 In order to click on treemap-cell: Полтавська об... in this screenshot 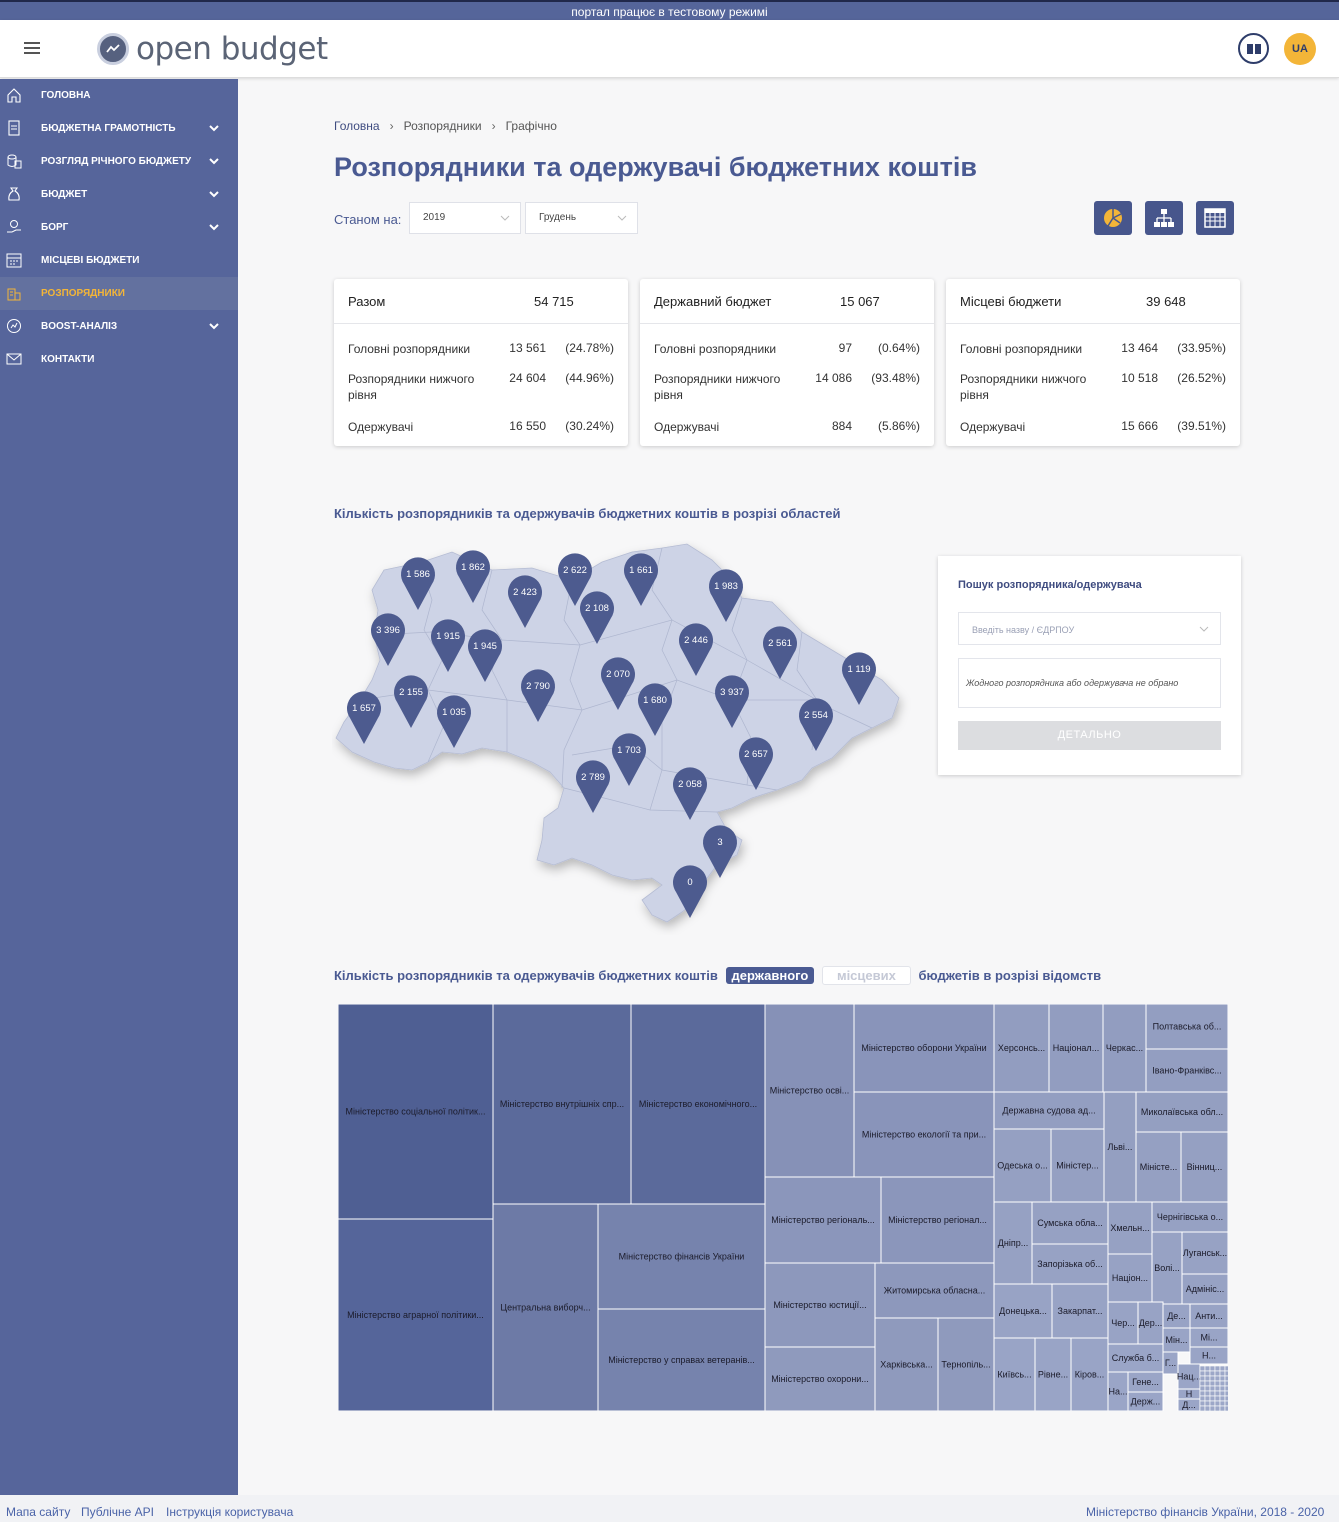, I will do `click(1187, 1026)`.